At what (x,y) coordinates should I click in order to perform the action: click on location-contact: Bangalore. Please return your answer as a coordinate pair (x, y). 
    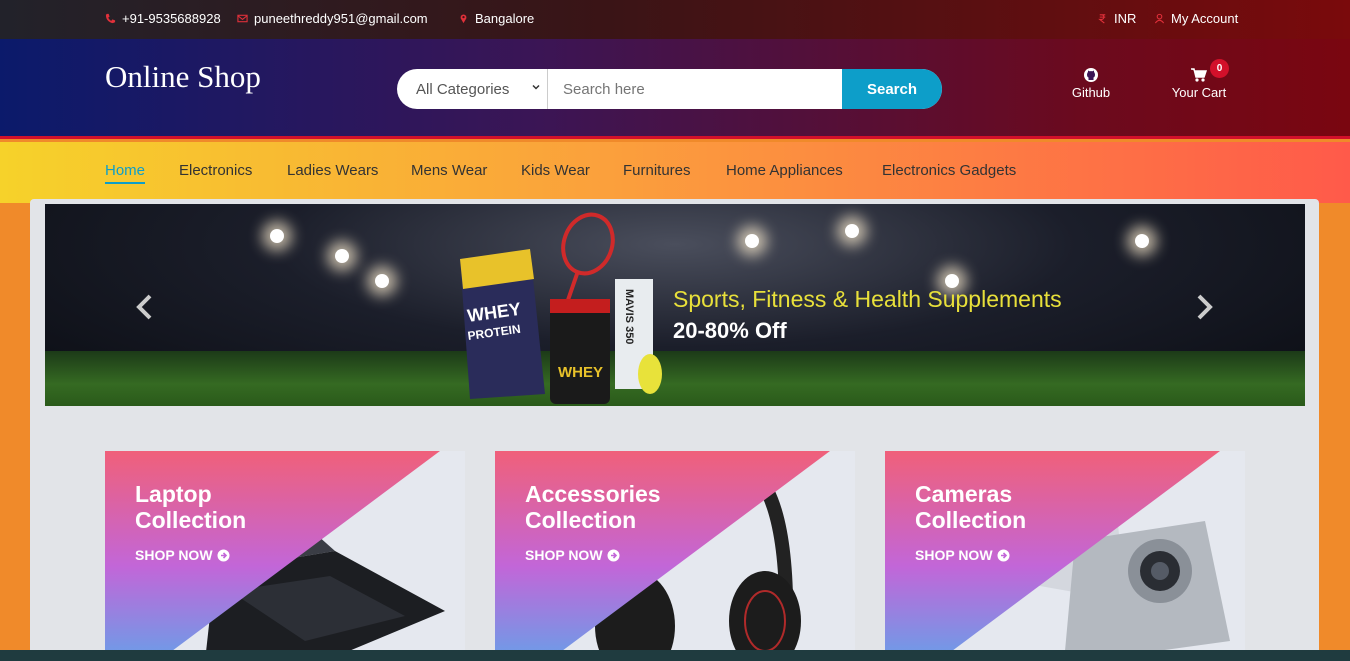
    Looking at the image, I should click on (496, 18).